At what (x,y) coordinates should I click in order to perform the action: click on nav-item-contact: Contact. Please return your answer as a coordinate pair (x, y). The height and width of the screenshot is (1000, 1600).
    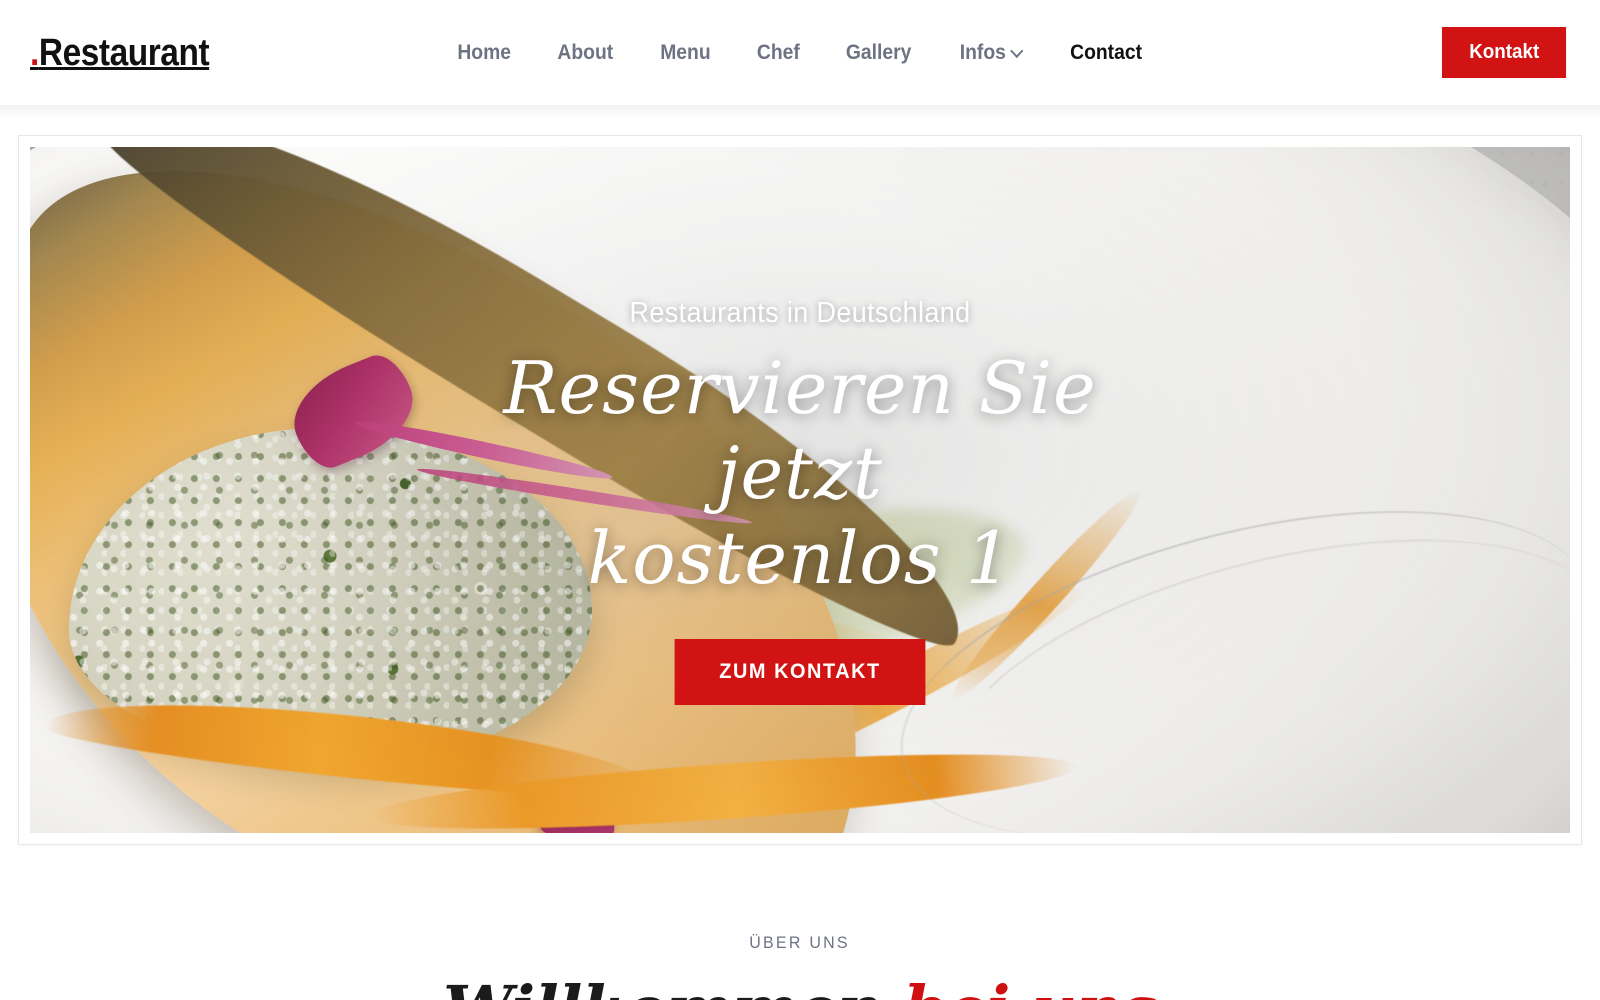
    Looking at the image, I should click on (1106, 52).